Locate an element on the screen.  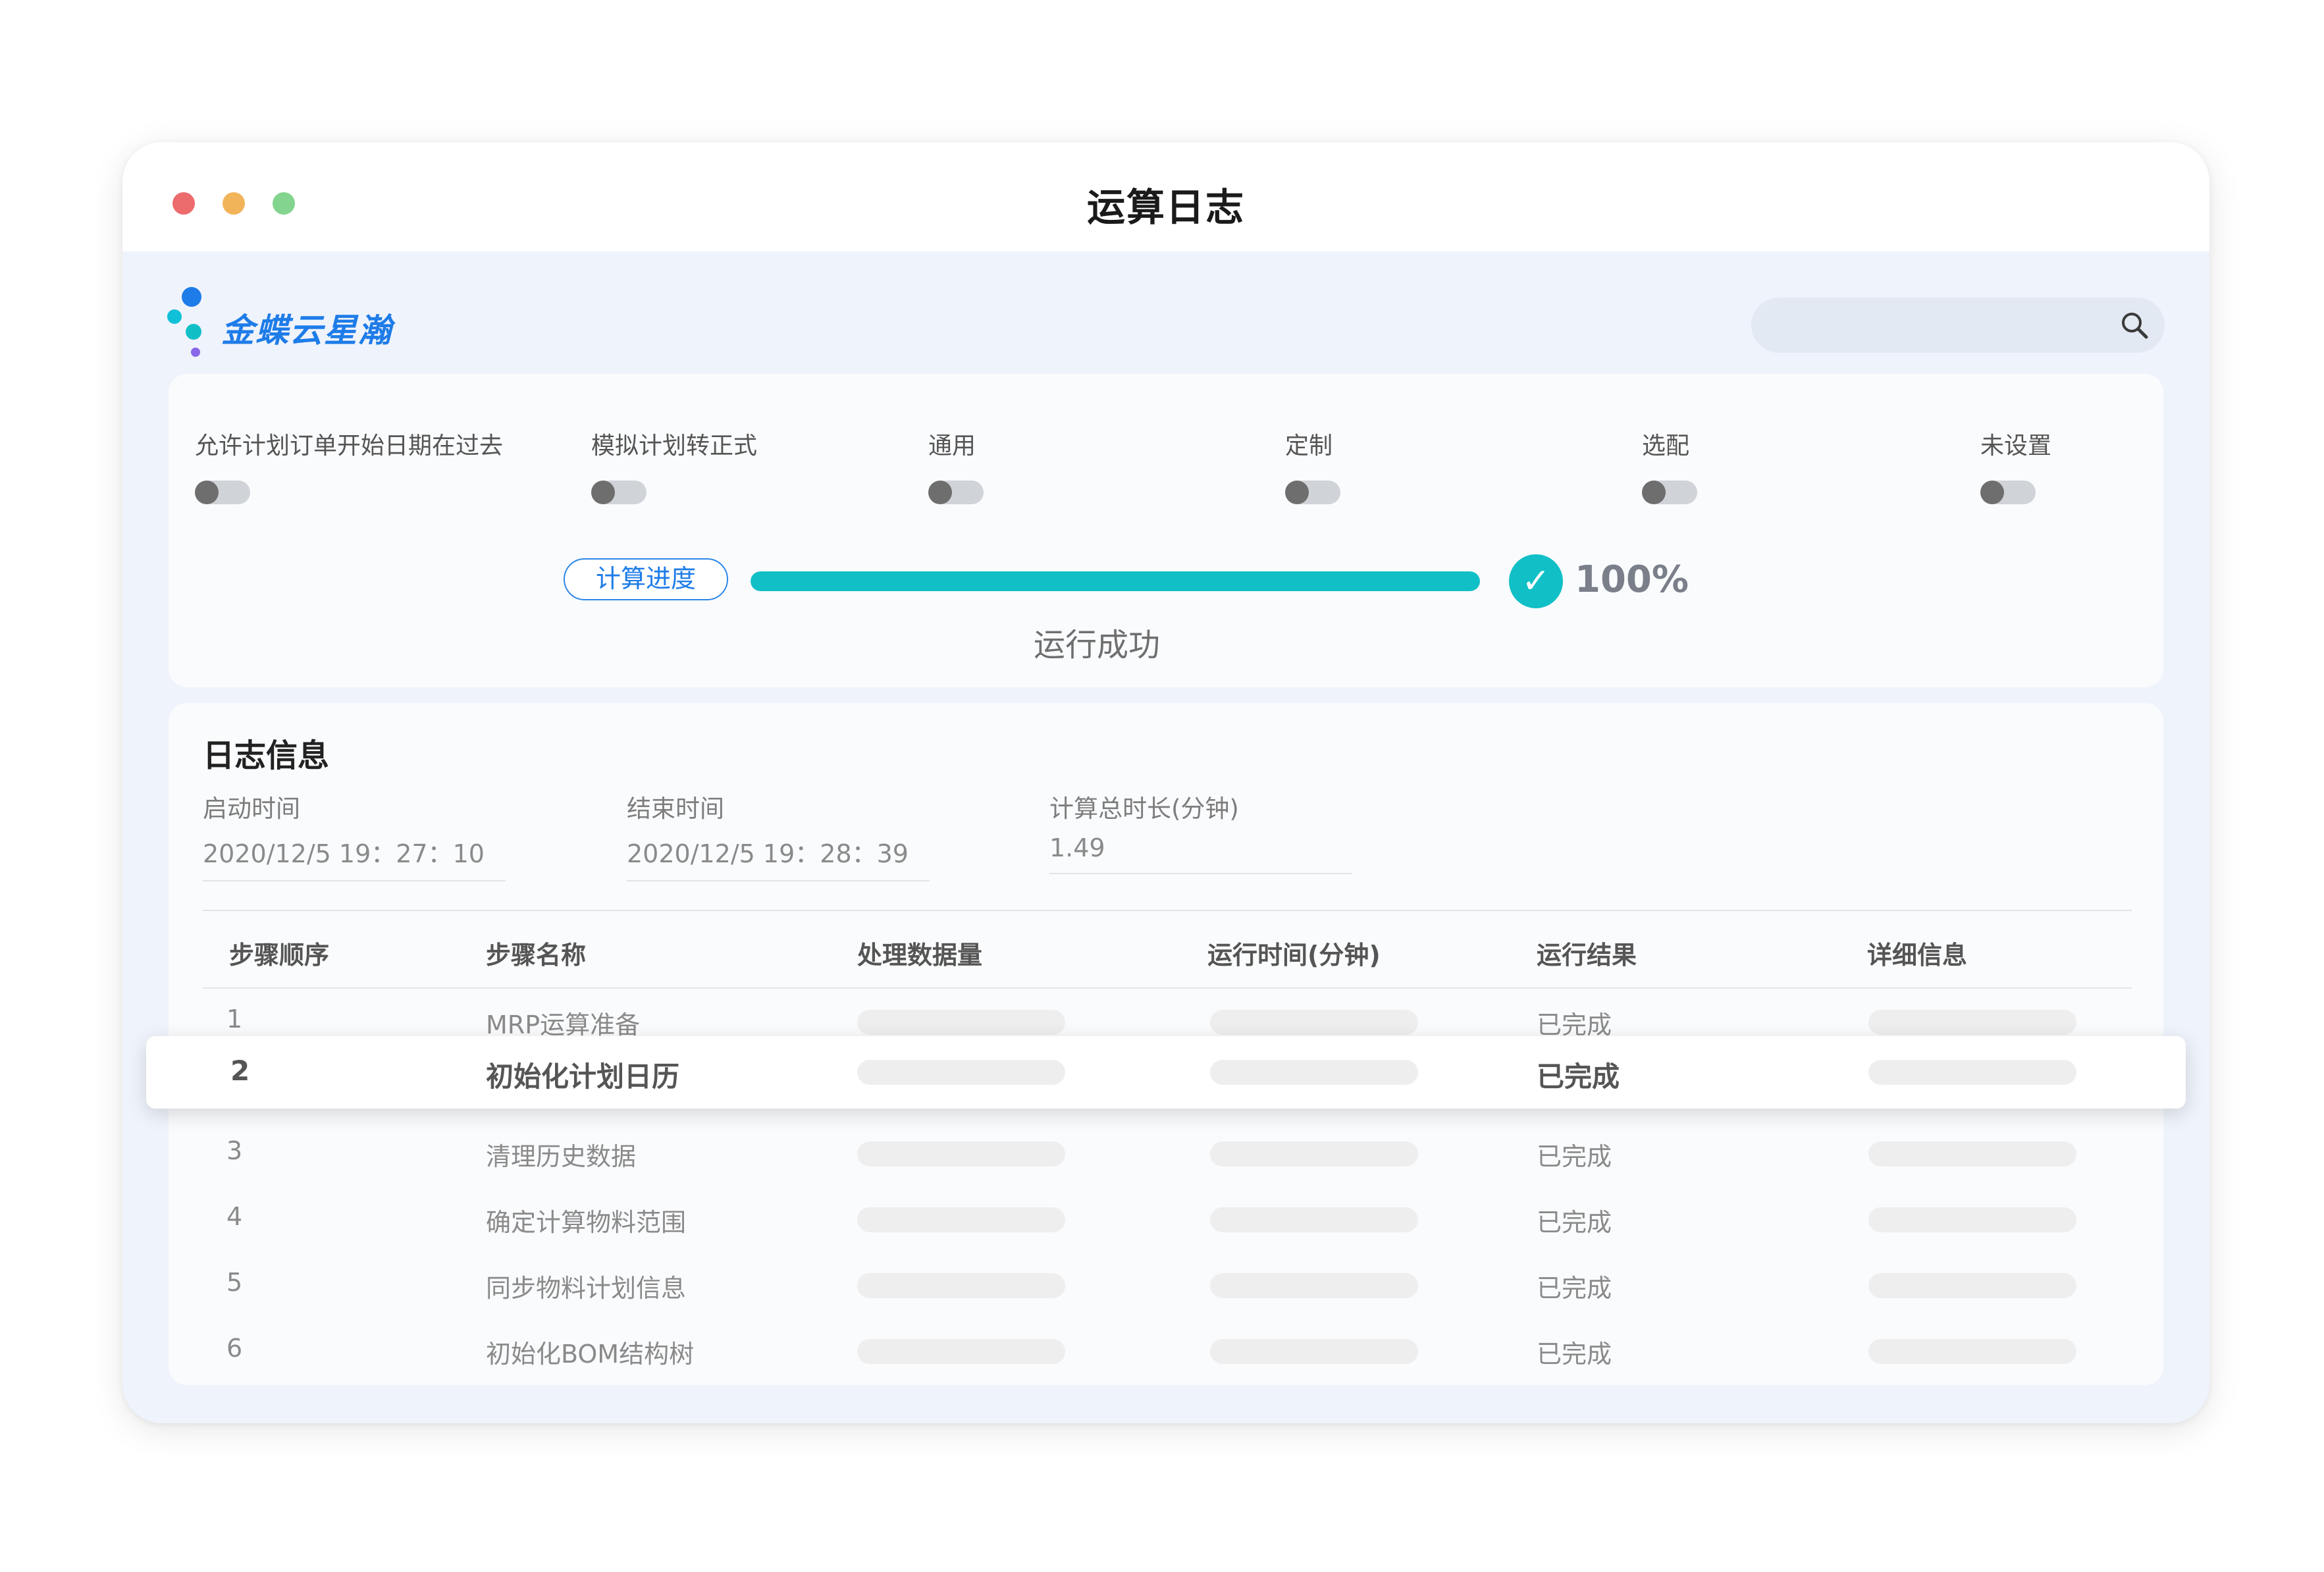
end-time-label: 结束时间 is located at coordinates (676, 809).